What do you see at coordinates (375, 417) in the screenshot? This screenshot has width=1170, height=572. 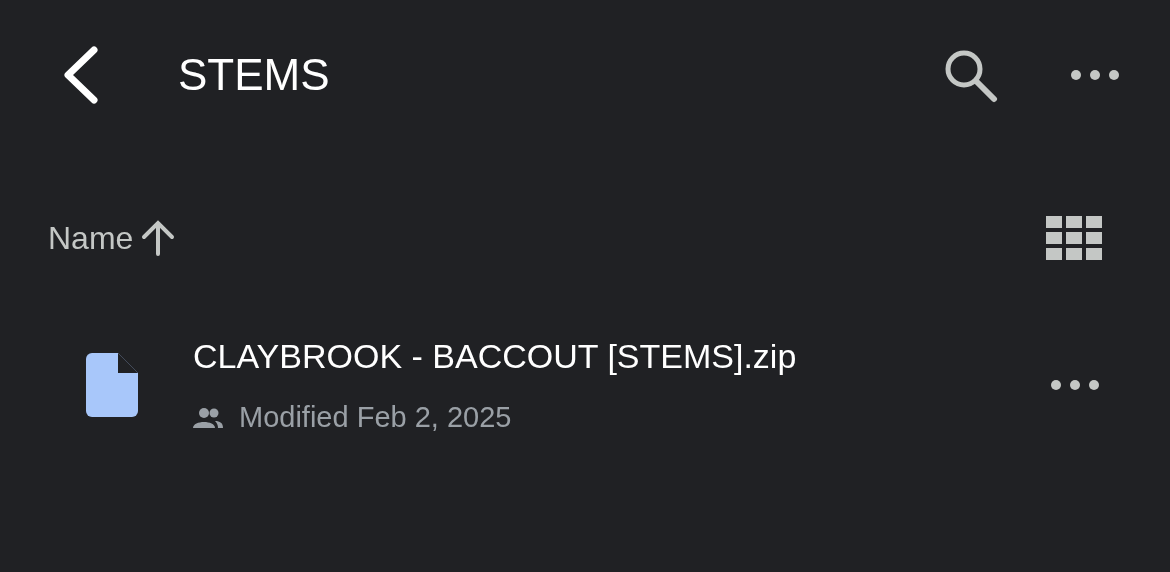 I see `modified-date: Modified Feb 2, 2025` at bounding box center [375, 417].